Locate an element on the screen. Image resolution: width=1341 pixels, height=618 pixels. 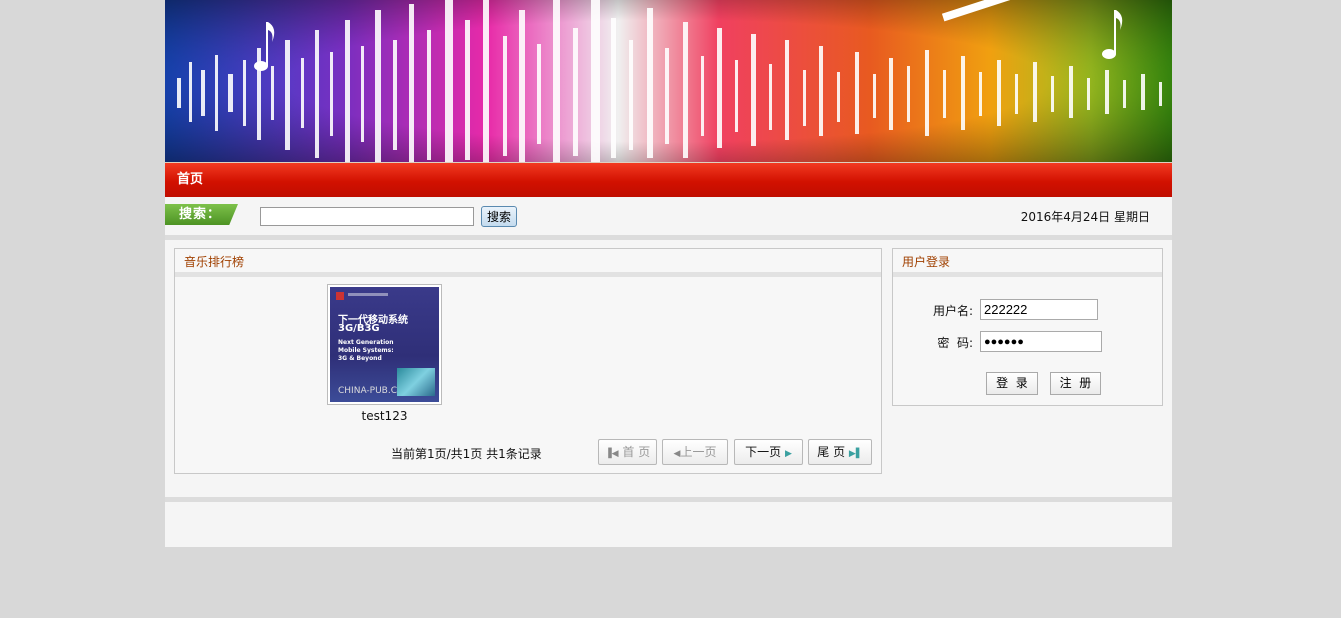
last-page-label: 尾 页 is located at coordinates (831, 452).